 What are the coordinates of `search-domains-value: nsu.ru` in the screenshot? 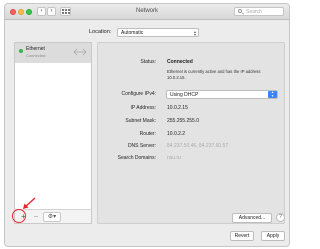 It's located at (174, 158).